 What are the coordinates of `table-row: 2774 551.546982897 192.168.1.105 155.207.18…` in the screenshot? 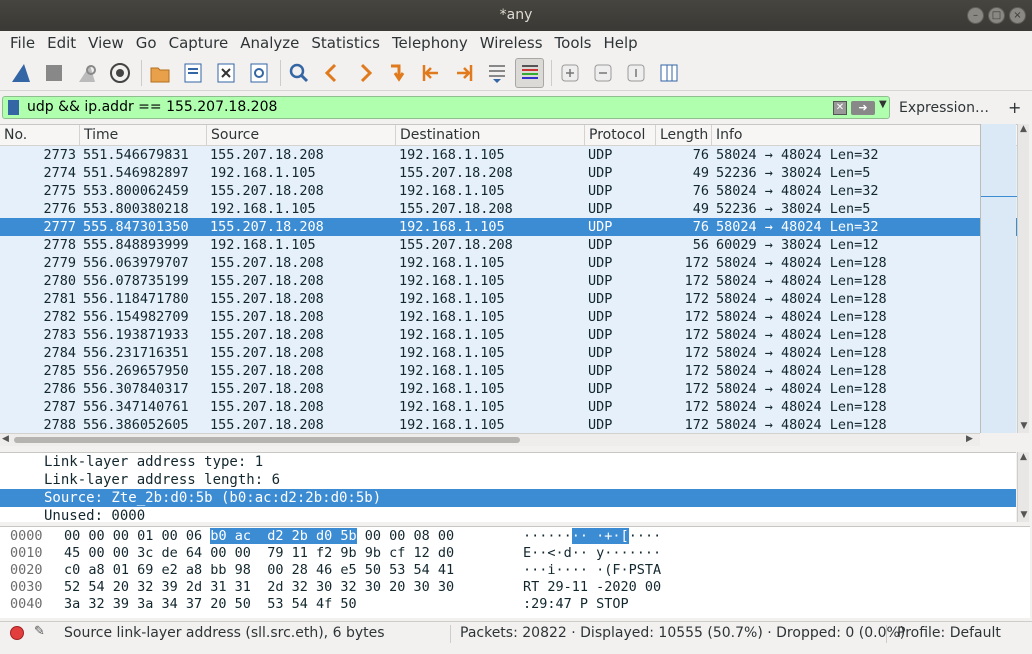 It's located at (509, 173).